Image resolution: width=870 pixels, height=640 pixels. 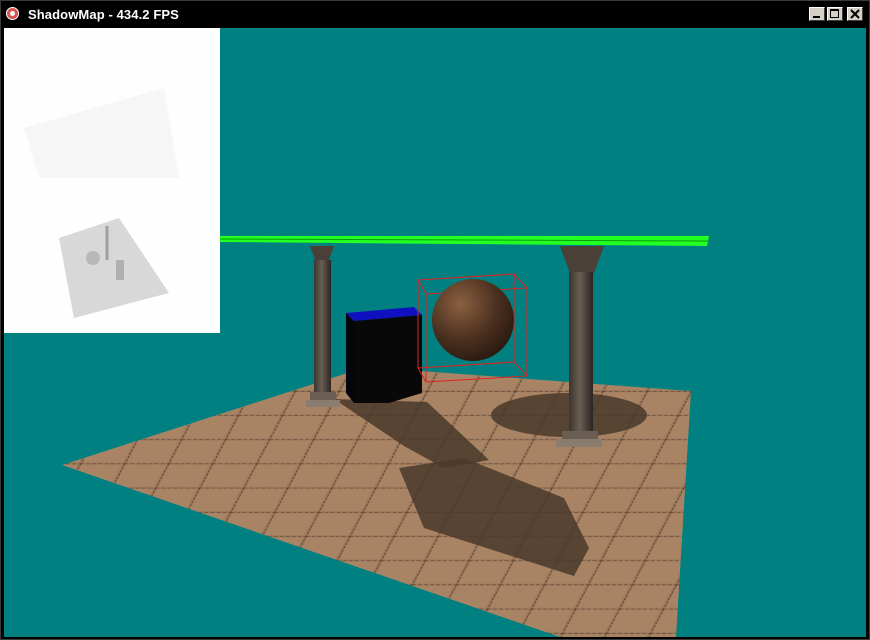 I want to click on maximize-icon, so click(x=834, y=13).